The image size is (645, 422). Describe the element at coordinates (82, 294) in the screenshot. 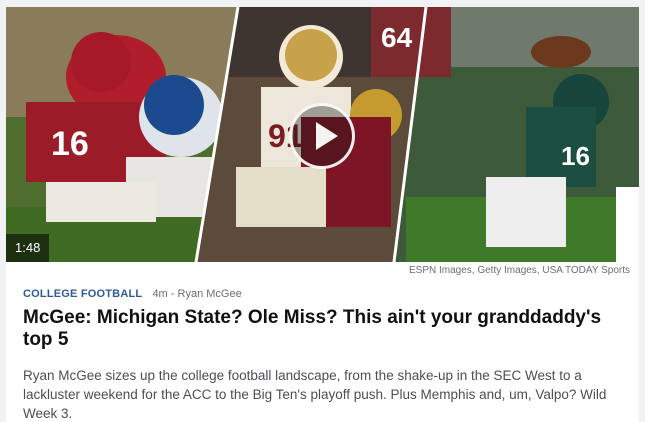

I see `category-link: COLLEGE FOOTBALL` at that location.